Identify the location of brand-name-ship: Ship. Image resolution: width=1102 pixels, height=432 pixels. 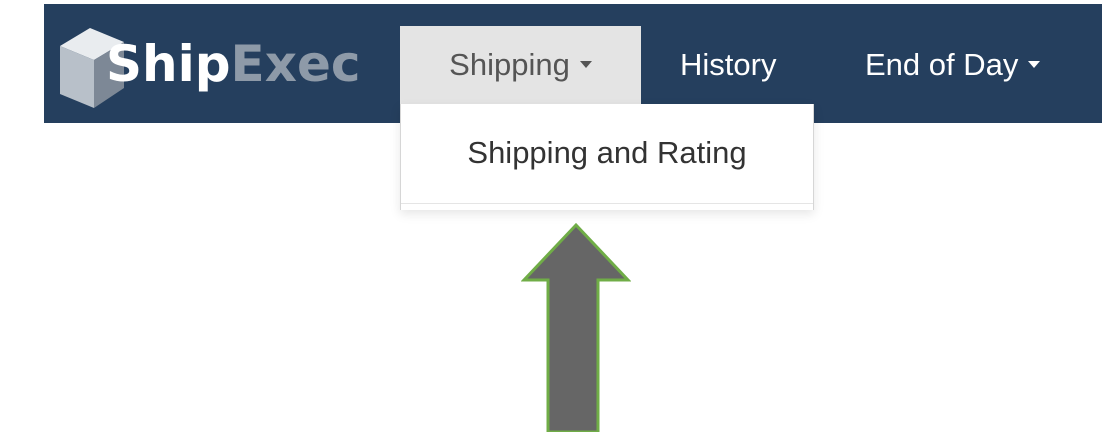
(168, 64).